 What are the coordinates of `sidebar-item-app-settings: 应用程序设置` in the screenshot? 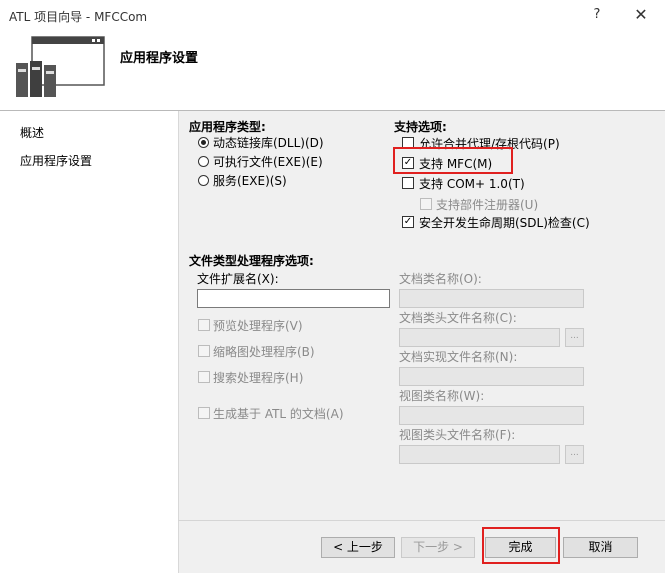 It's located at (56, 160).